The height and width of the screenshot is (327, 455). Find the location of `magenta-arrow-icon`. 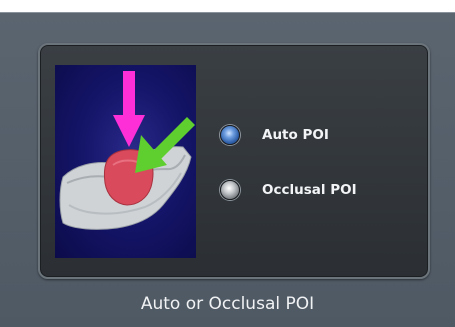

magenta-arrow-icon is located at coordinates (129, 109).